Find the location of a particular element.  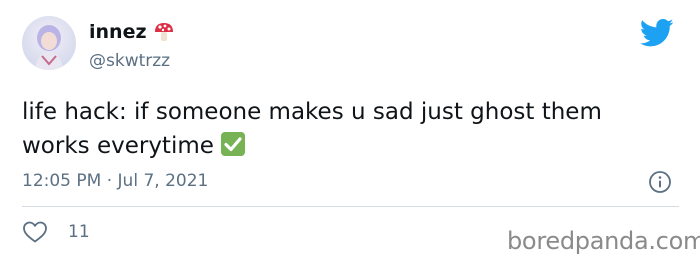

name-row: innez is located at coordinates (132, 32).